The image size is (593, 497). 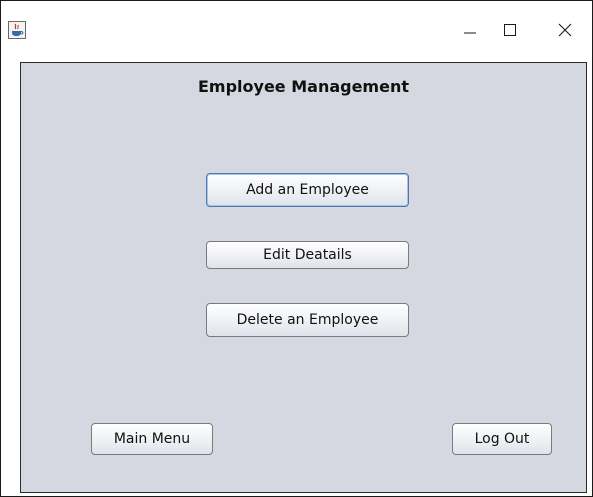 What do you see at coordinates (17, 30) in the screenshot?
I see `java-app-icon` at bounding box center [17, 30].